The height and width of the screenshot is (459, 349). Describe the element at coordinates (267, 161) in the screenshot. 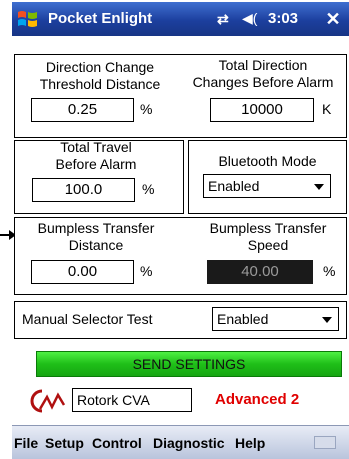

I see `bluetooth-label: Bluetooth Mode` at that location.